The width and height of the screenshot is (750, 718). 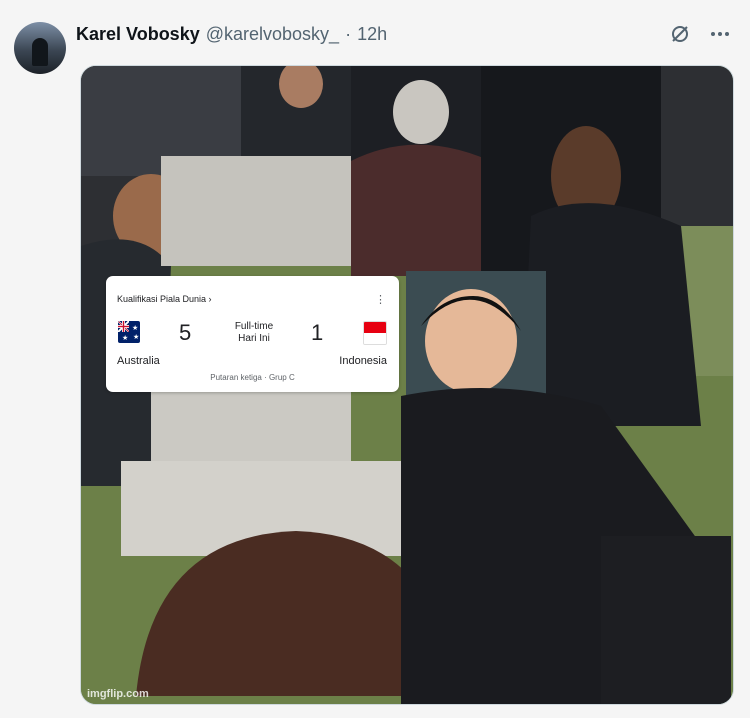 I want to click on timestamp: 12h, so click(x=372, y=34).